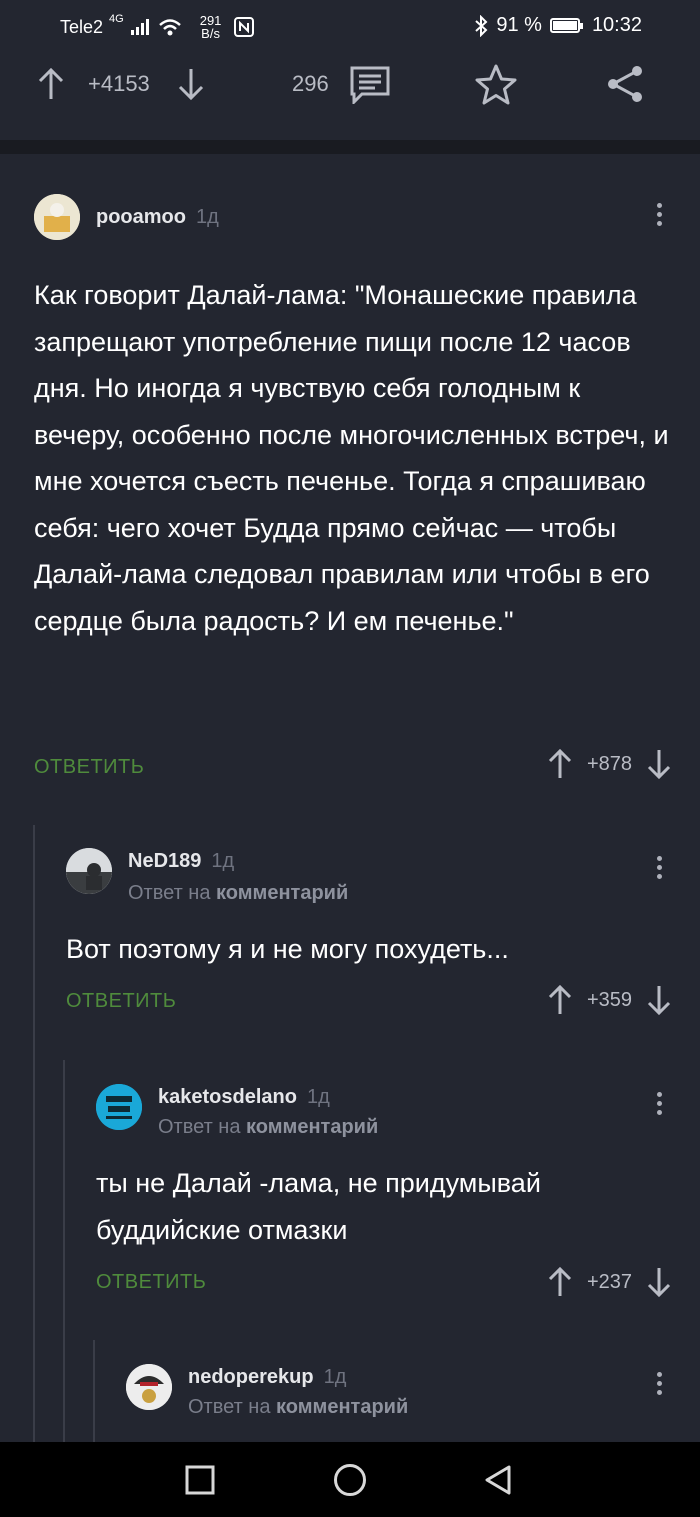 Image resolution: width=700 pixels, height=1517 pixels. I want to click on comment: nedoperekup 1д Ответ на комментарий, so click(350, 1394).